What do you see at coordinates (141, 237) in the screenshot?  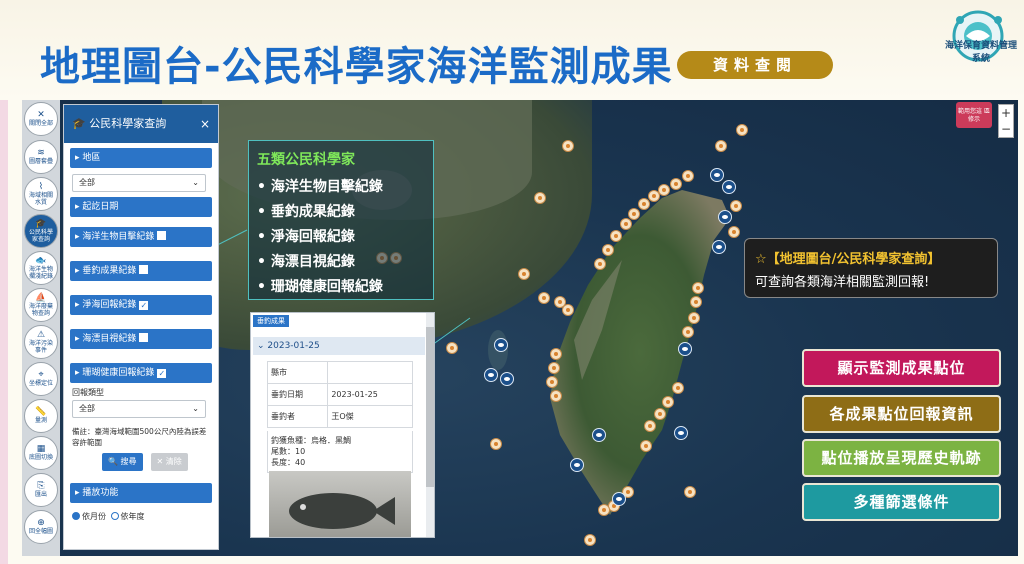 I see `section-marine-sighting: ▸ 海洋生物目擊紀錄` at bounding box center [141, 237].